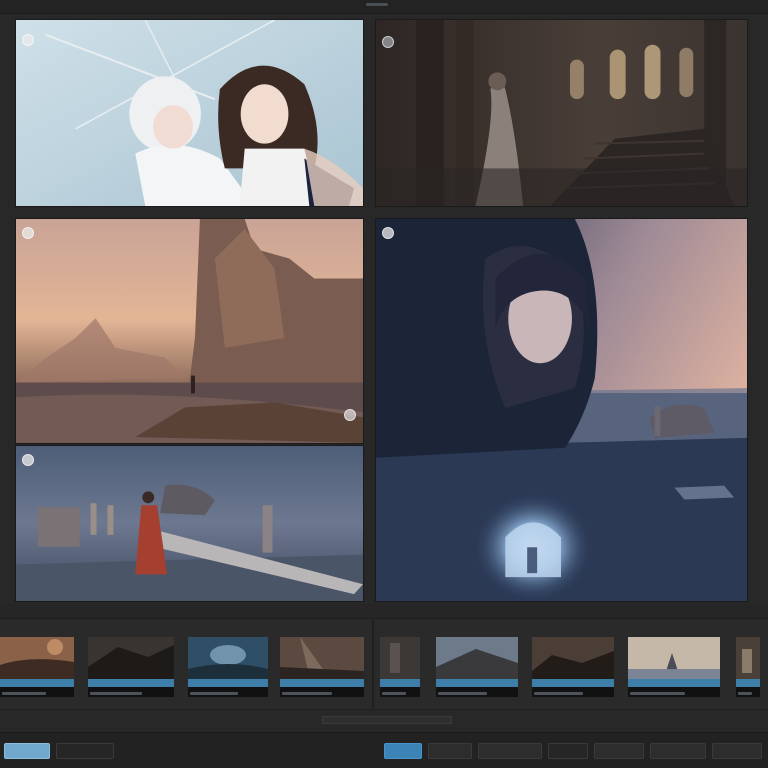 Image resolution: width=768 pixels, height=768 pixels. What do you see at coordinates (377, 4) in the screenshot?
I see `window-title` at bounding box center [377, 4].